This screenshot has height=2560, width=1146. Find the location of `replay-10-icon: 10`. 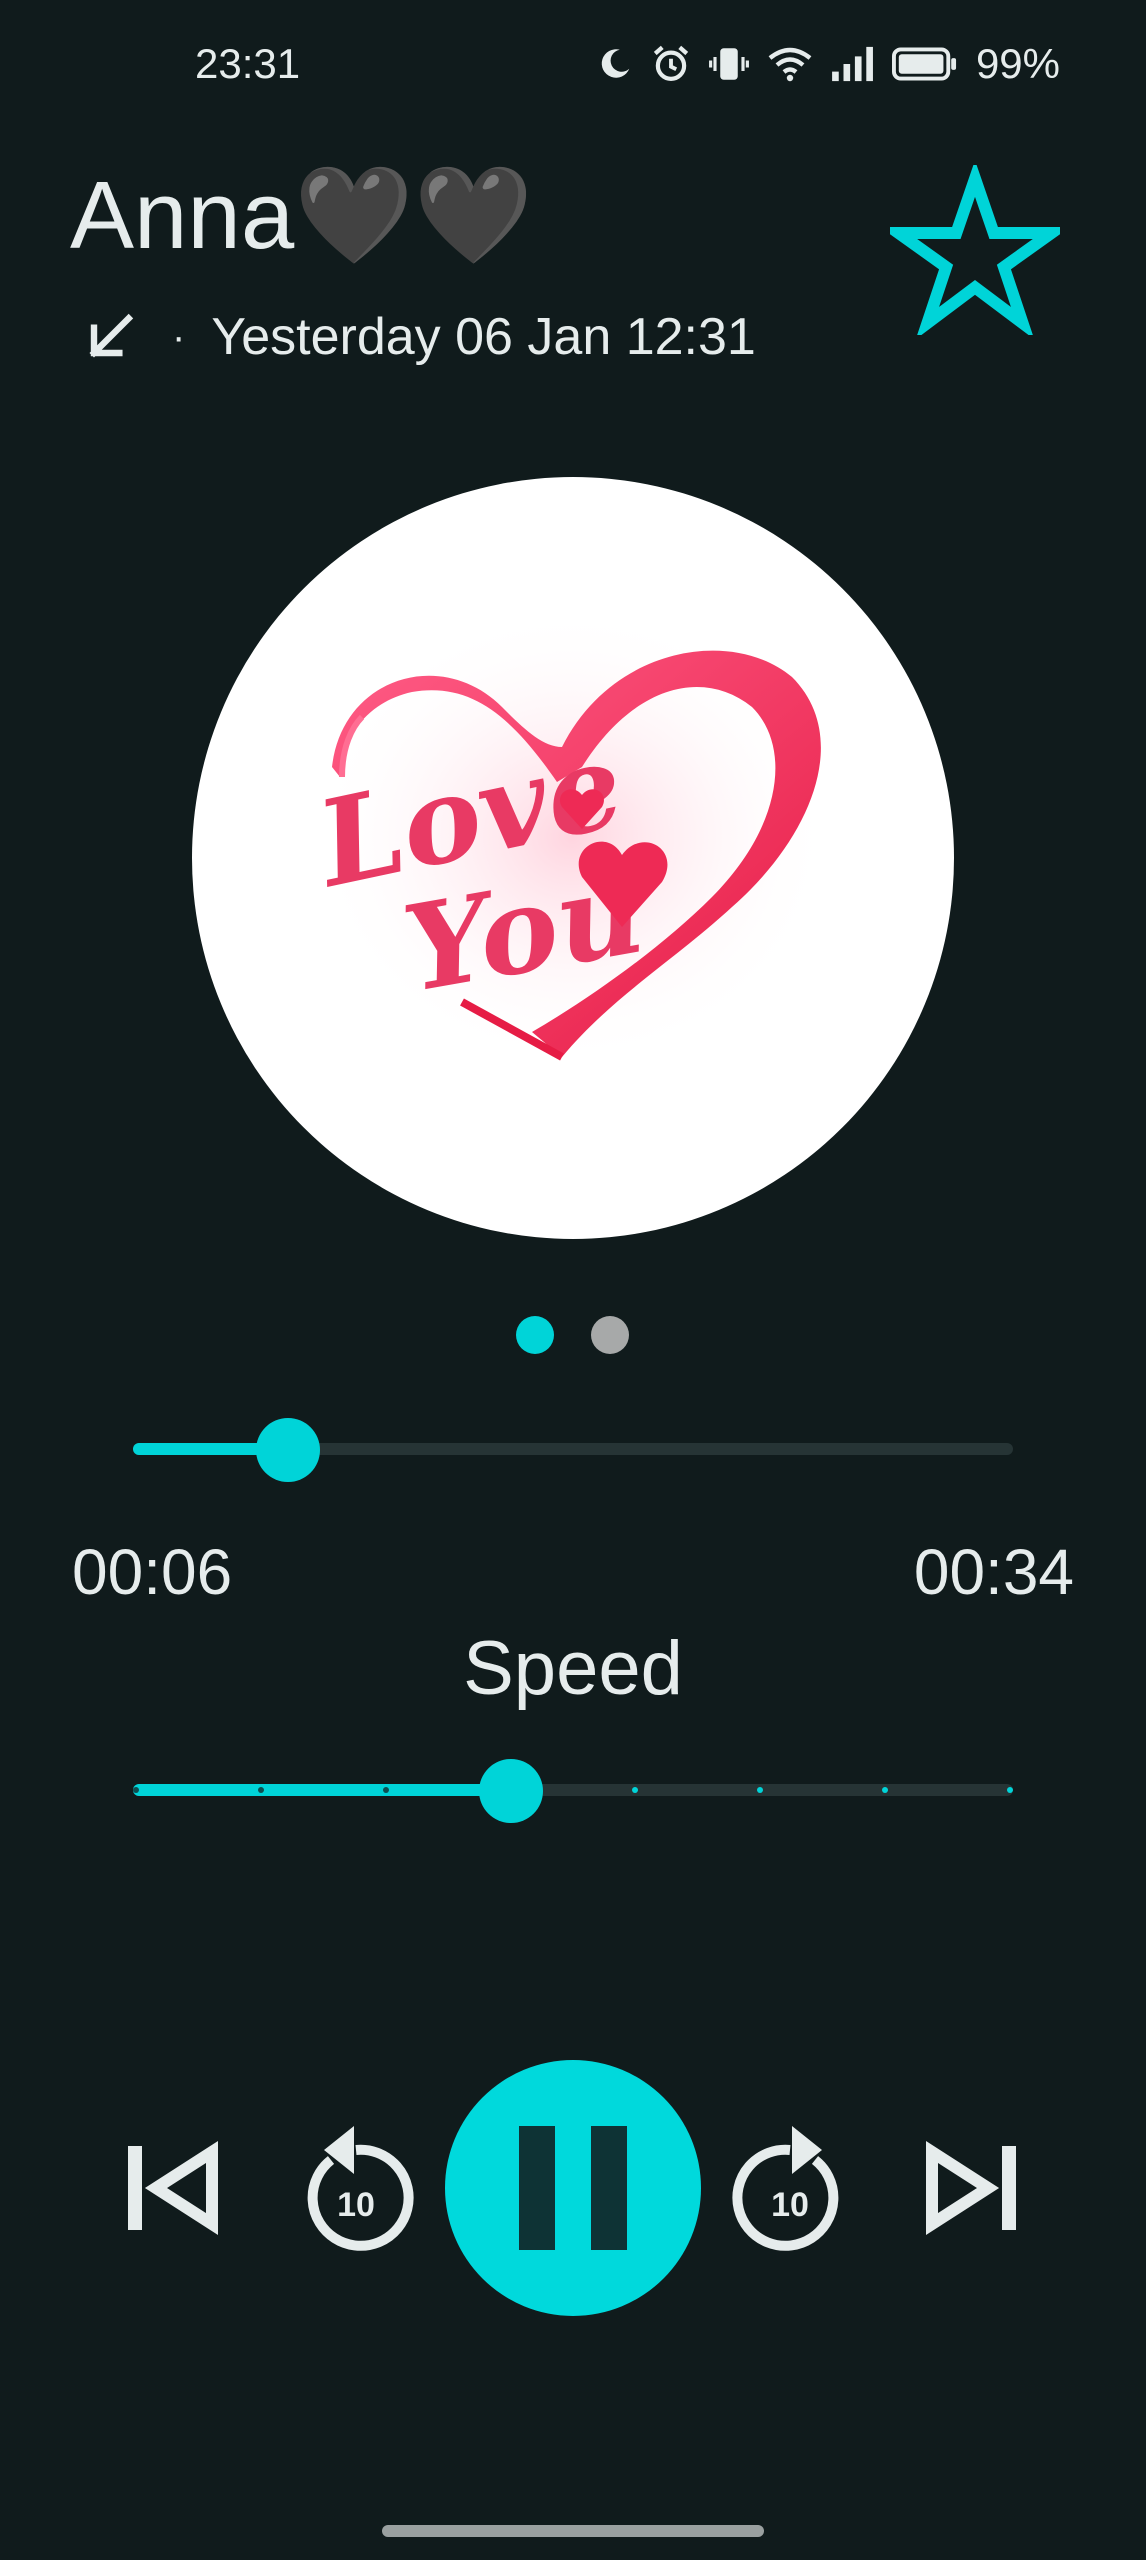

replay-10-icon: 10 is located at coordinates (360, 2188).